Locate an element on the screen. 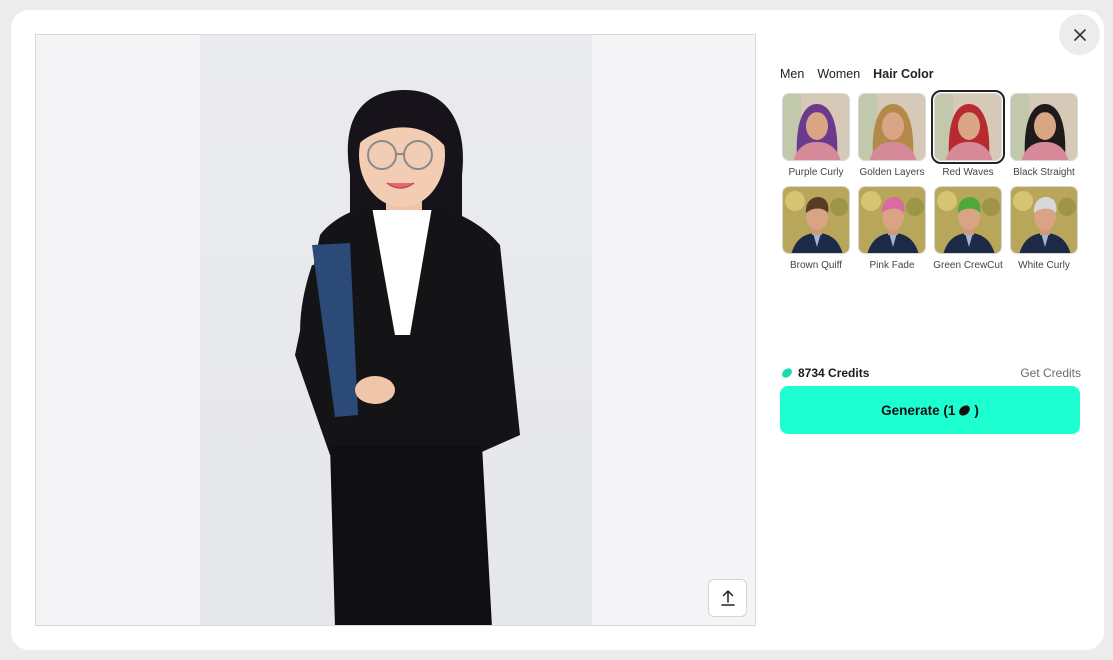 Image resolution: width=1113 pixels, height=660 pixels. style-label: White Curly is located at coordinates (1044, 265).